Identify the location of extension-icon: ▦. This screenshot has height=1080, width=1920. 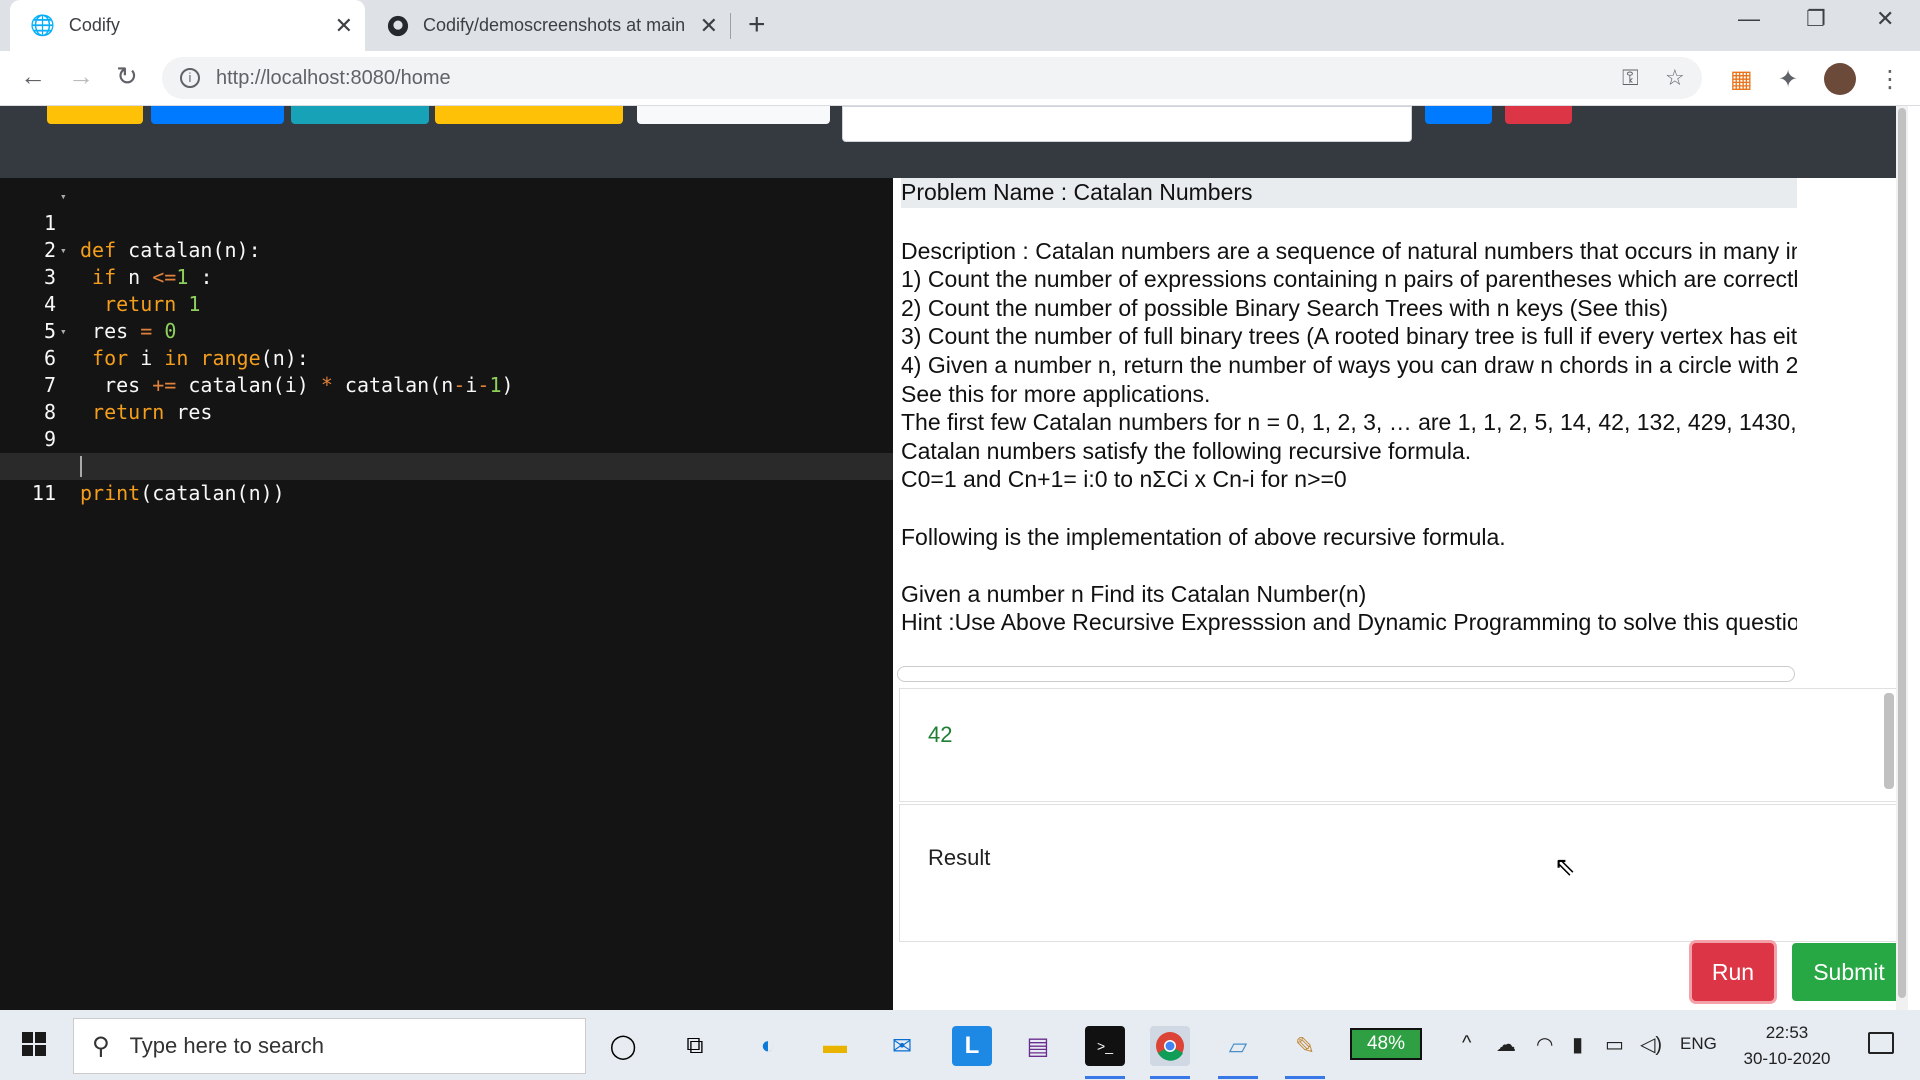
(1741, 79).